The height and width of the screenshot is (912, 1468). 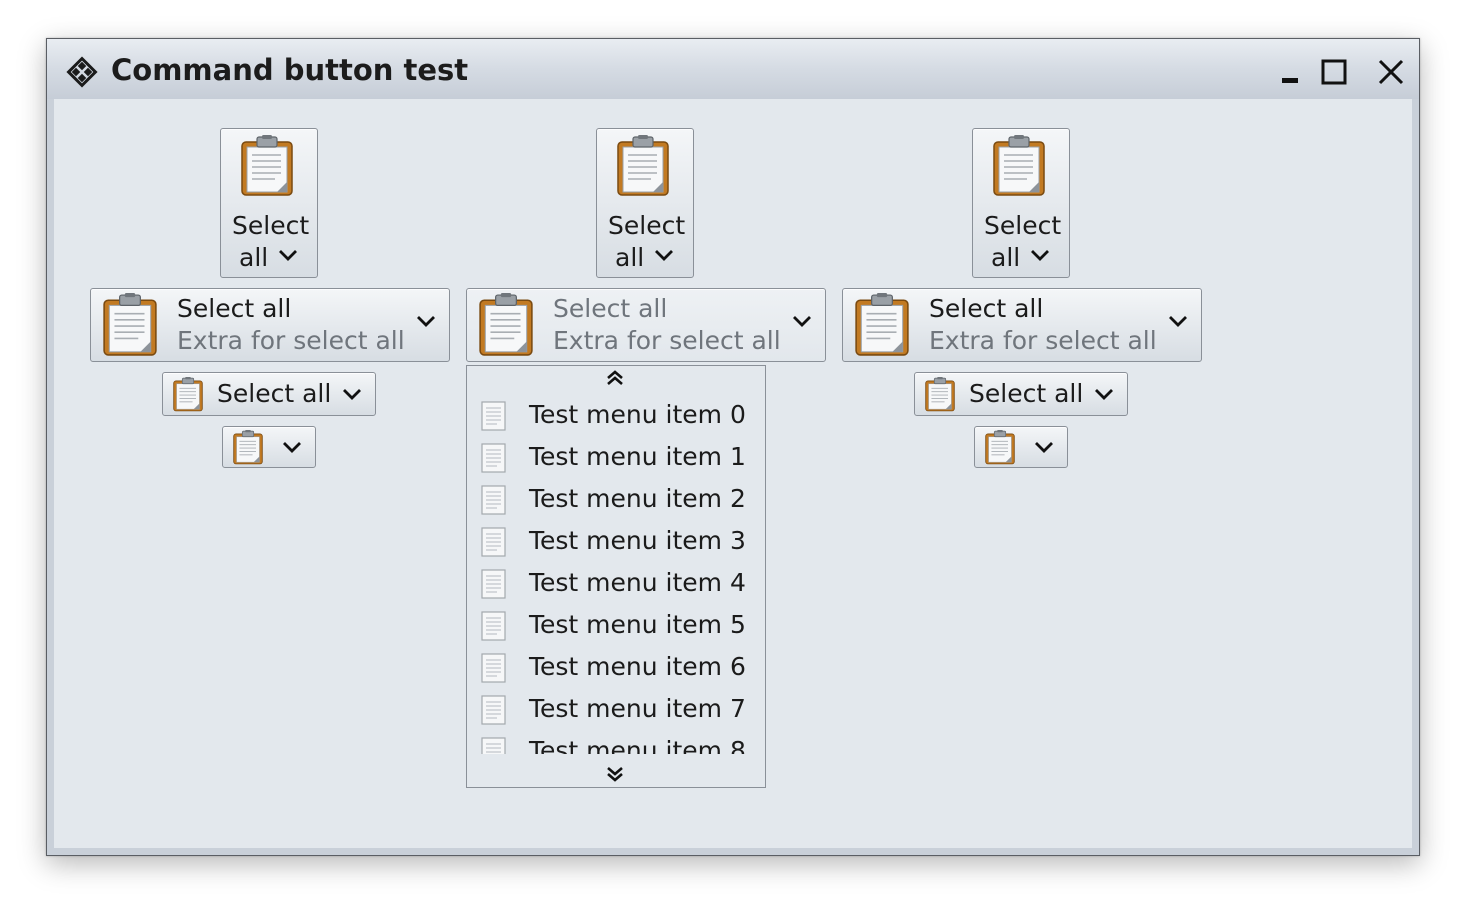 I want to click on menu-item-label: Test menu item 1, so click(x=637, y=456).